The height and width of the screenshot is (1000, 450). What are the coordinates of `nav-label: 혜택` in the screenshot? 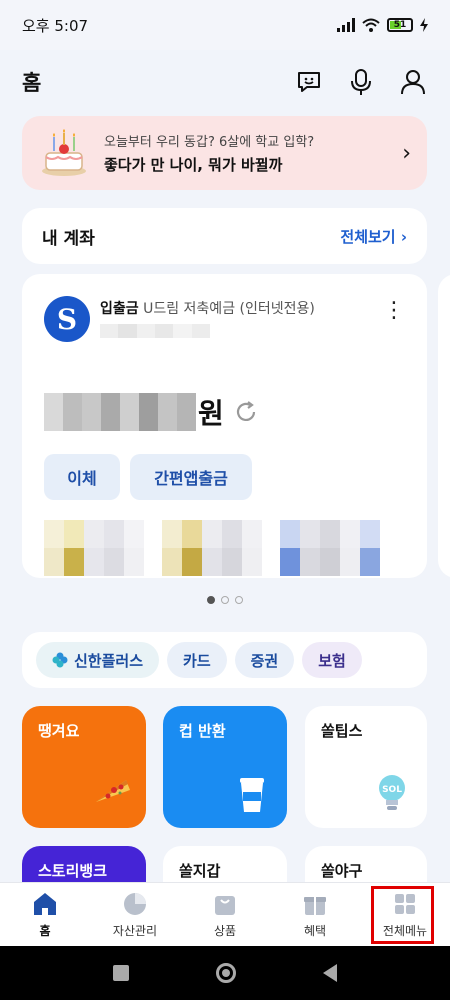 It's located at (315, 931).